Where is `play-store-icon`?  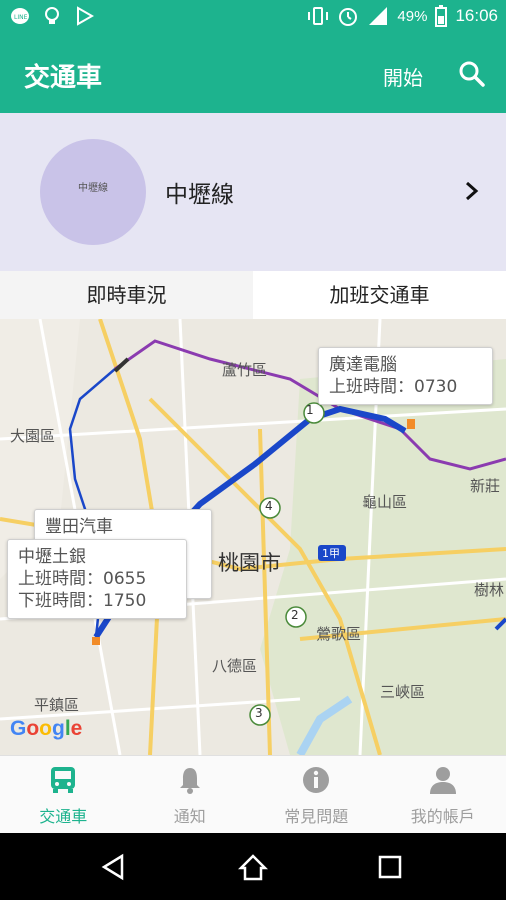
play-store-icon is located at coordinates (84, 16).